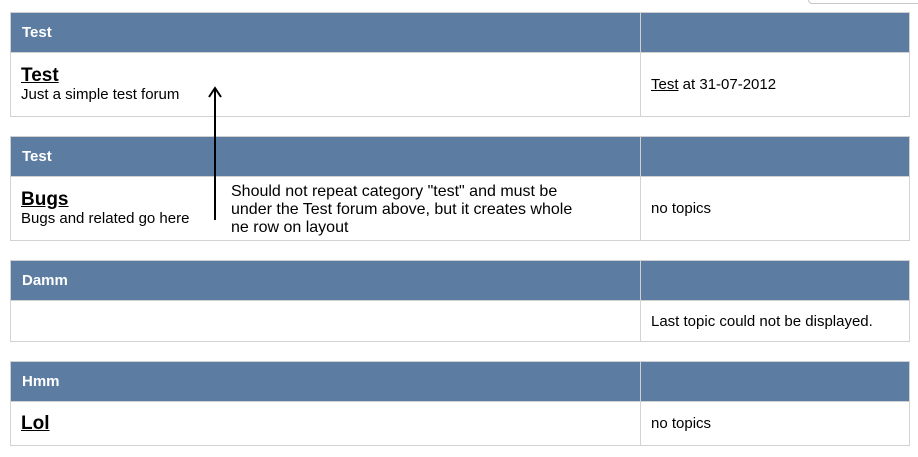  Describe the element at coordinates (775, 321) in the screenshot. I see `last-topic-cell: Last topic could not be displayed.` at that location.